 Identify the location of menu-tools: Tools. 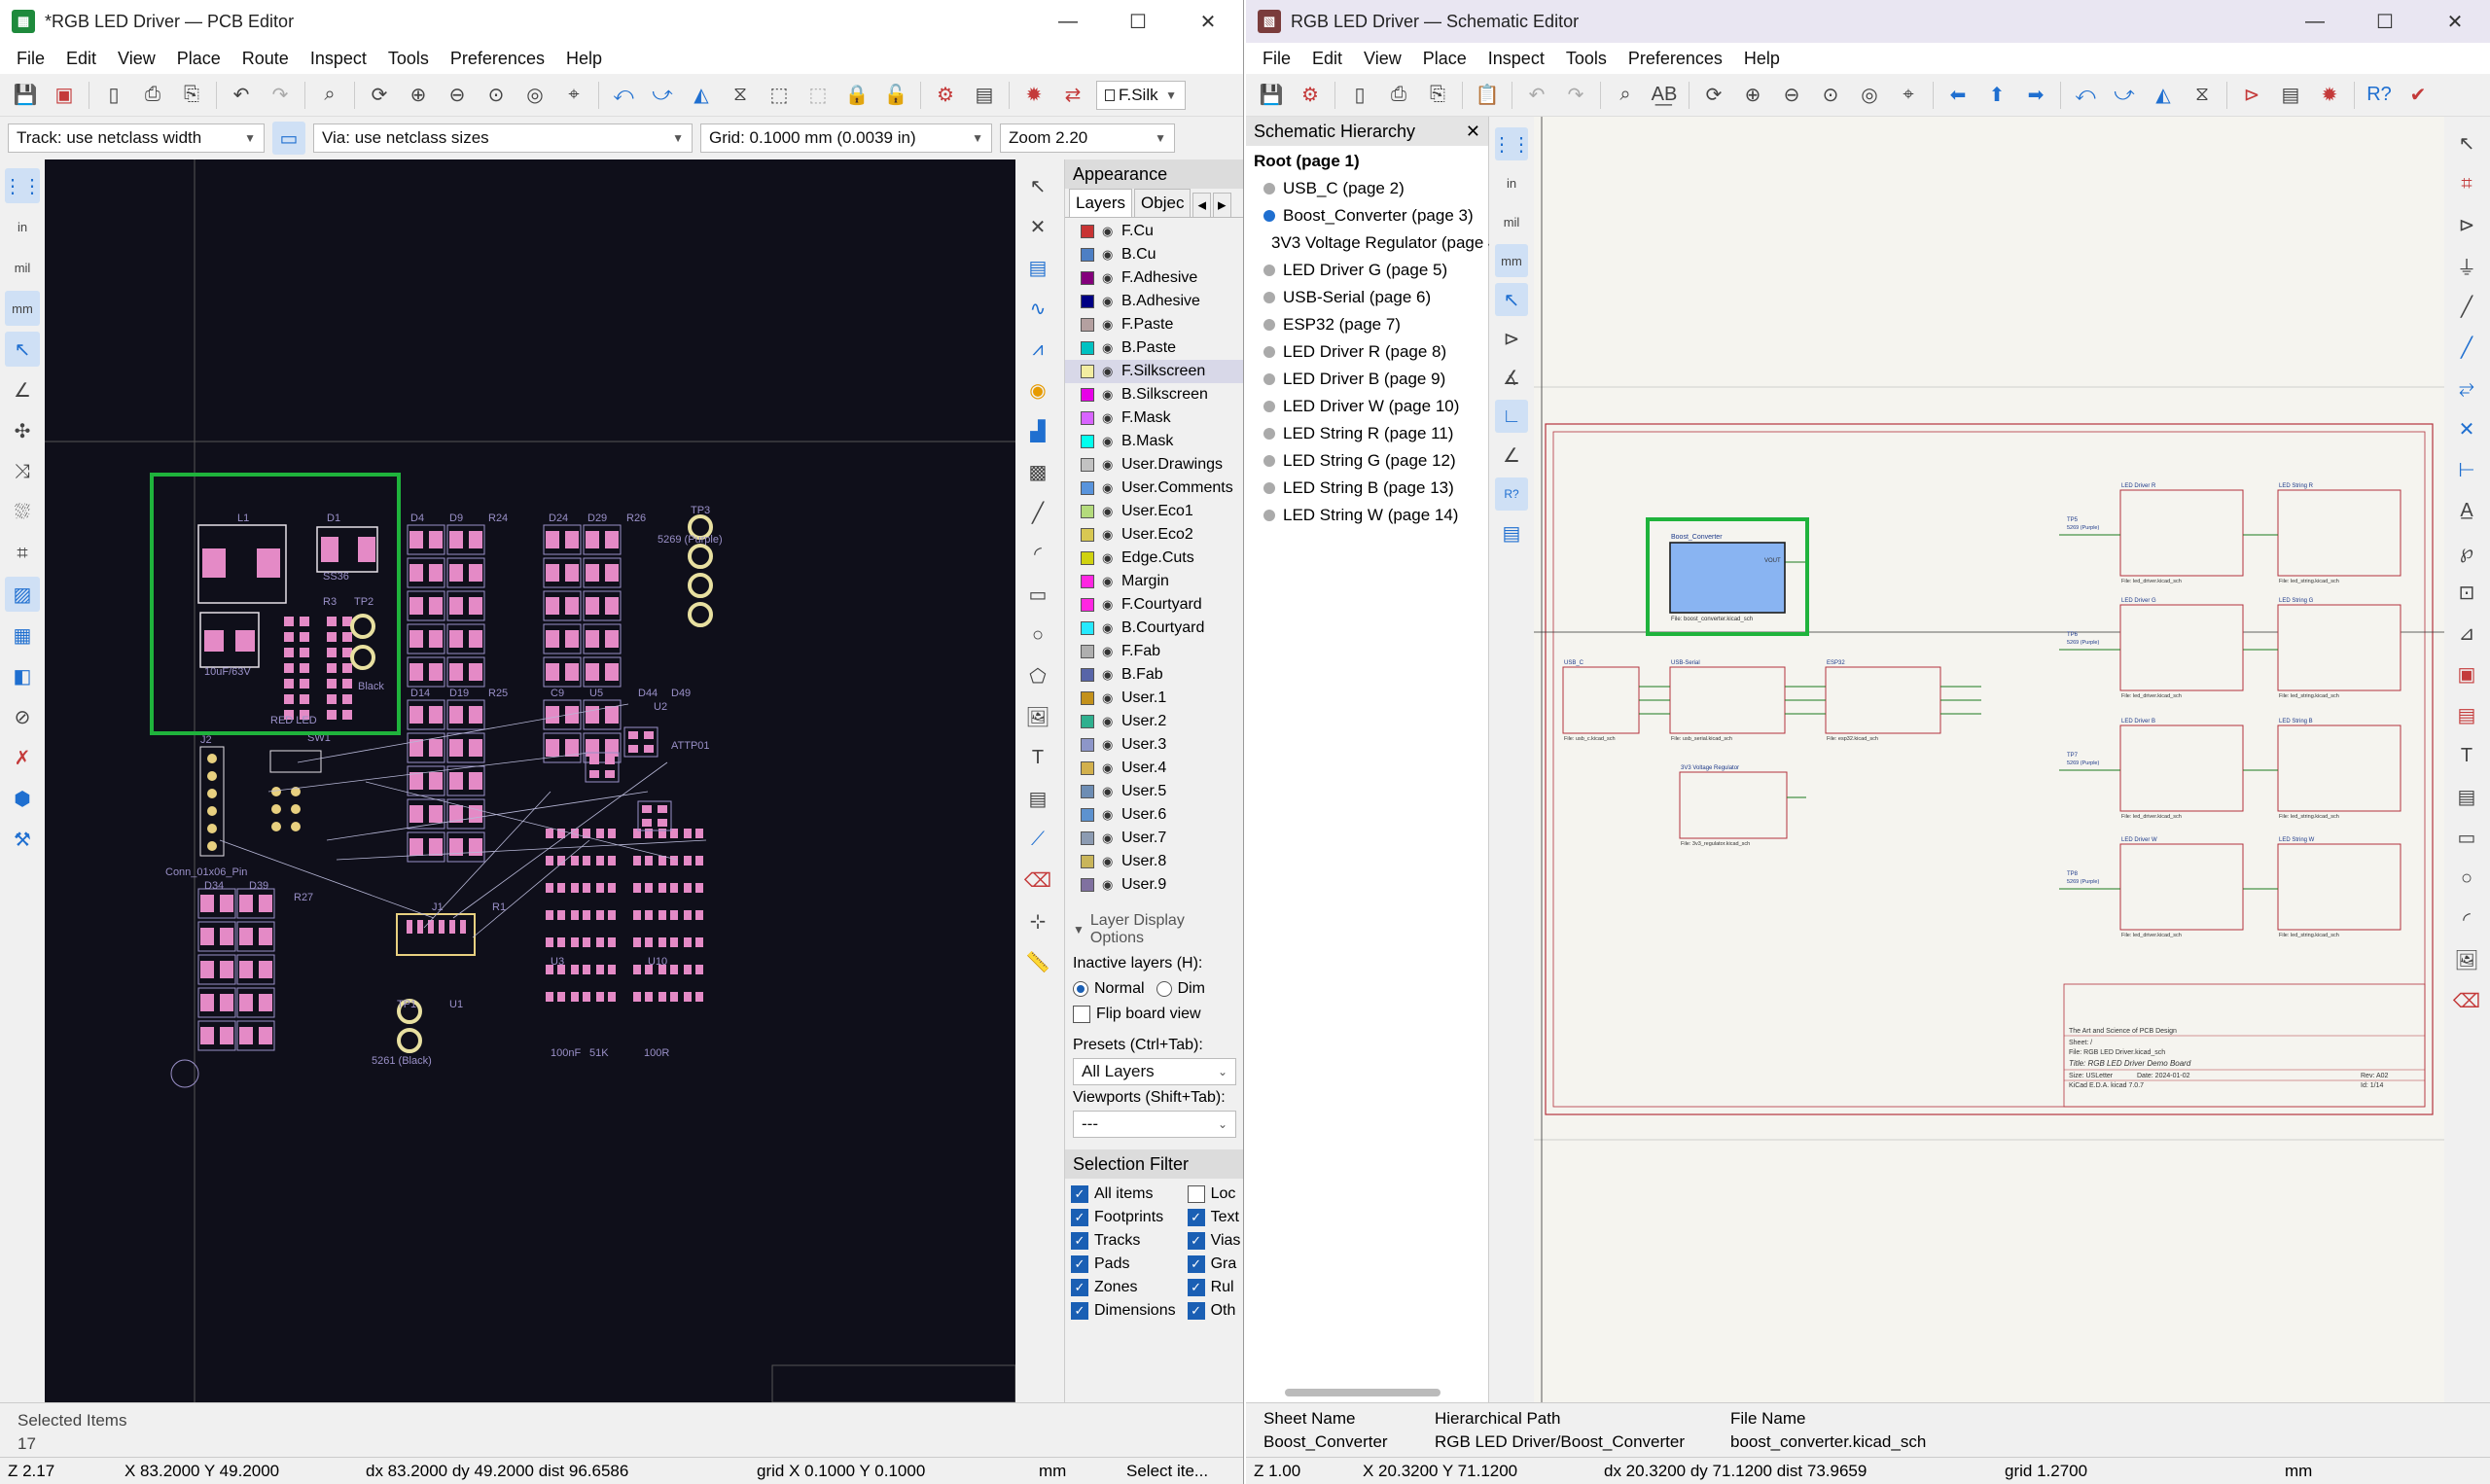
(408, 59).